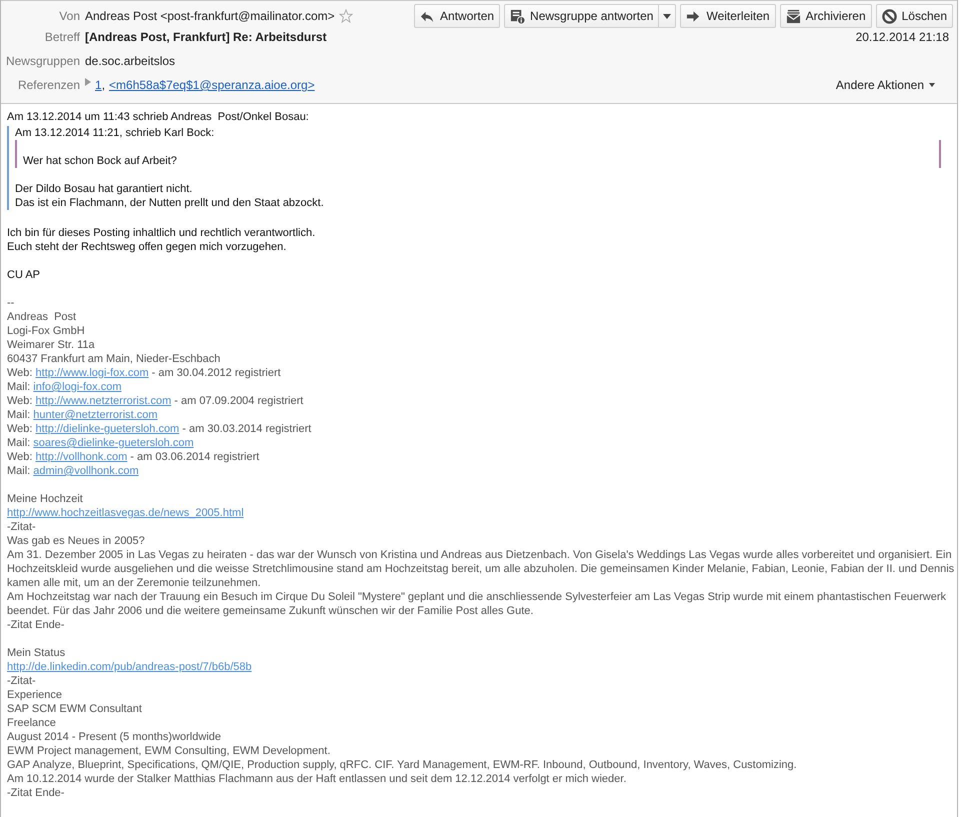 This screenshot has width=962, height=817. I want to click on signature-line: Am Hochzeitstag war nach der Trauung ein Besuch im Cirque Du Soleil "Mystere" geplant und die anschliessende Sylvesterfeier am Las Vegas Strip wurde mit einem phantastischen Feuerwerk, so click(476, 597).